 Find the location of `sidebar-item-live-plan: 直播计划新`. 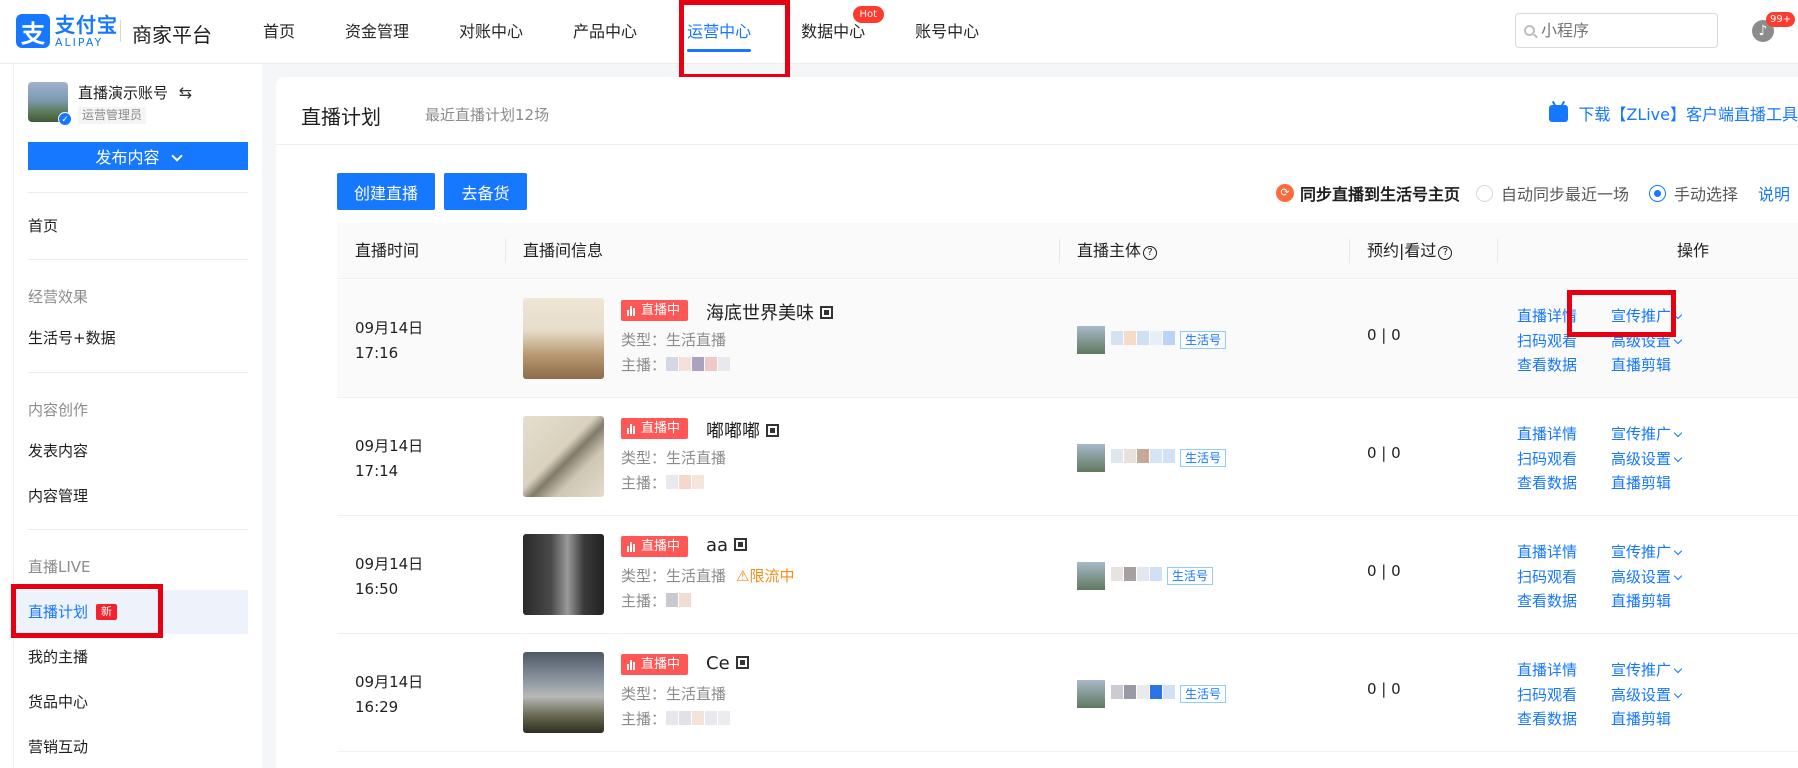

sidebar-item-live-plan: 直播计划新 is located at coordinates (131, 612).